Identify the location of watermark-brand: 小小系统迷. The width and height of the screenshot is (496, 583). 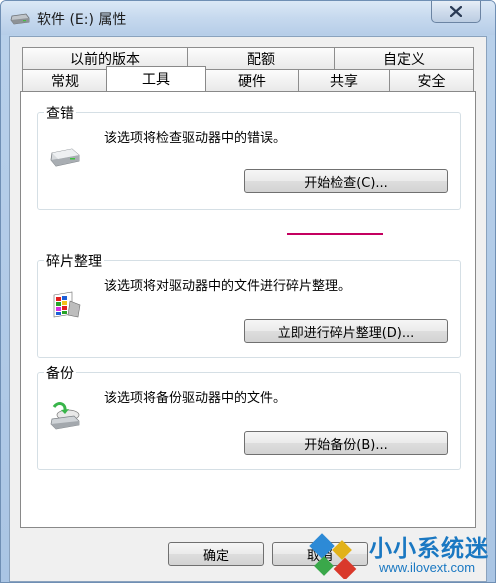
(429, 549).